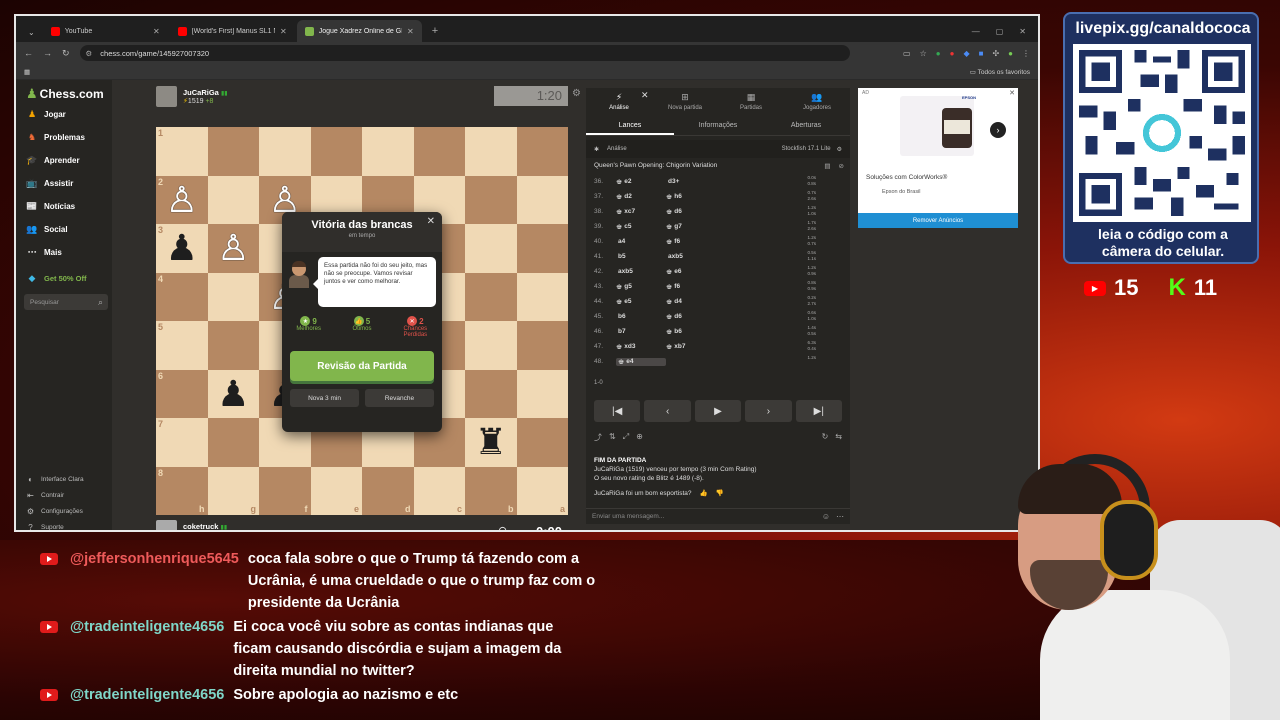 The height and width of the screenshot is (720, 1280). Describe the element at coordinates (691, 302) in the screenshot. I see `black-move: ♚ d4` at that location.